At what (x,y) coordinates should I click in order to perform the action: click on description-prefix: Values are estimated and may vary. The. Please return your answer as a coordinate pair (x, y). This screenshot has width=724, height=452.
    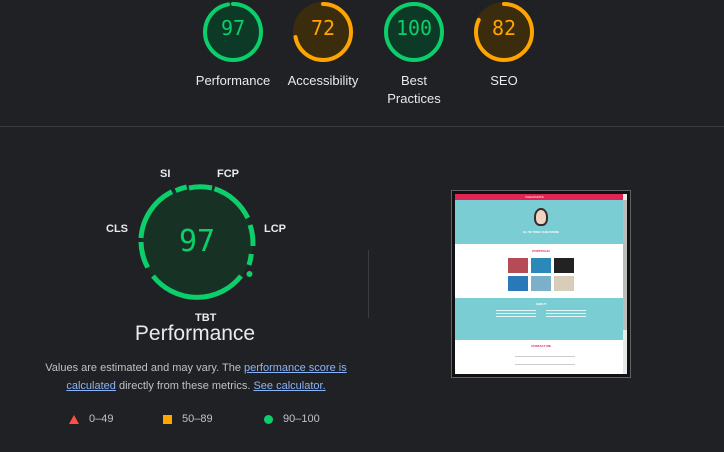
    Looking at the image, I should click on (144, 368).